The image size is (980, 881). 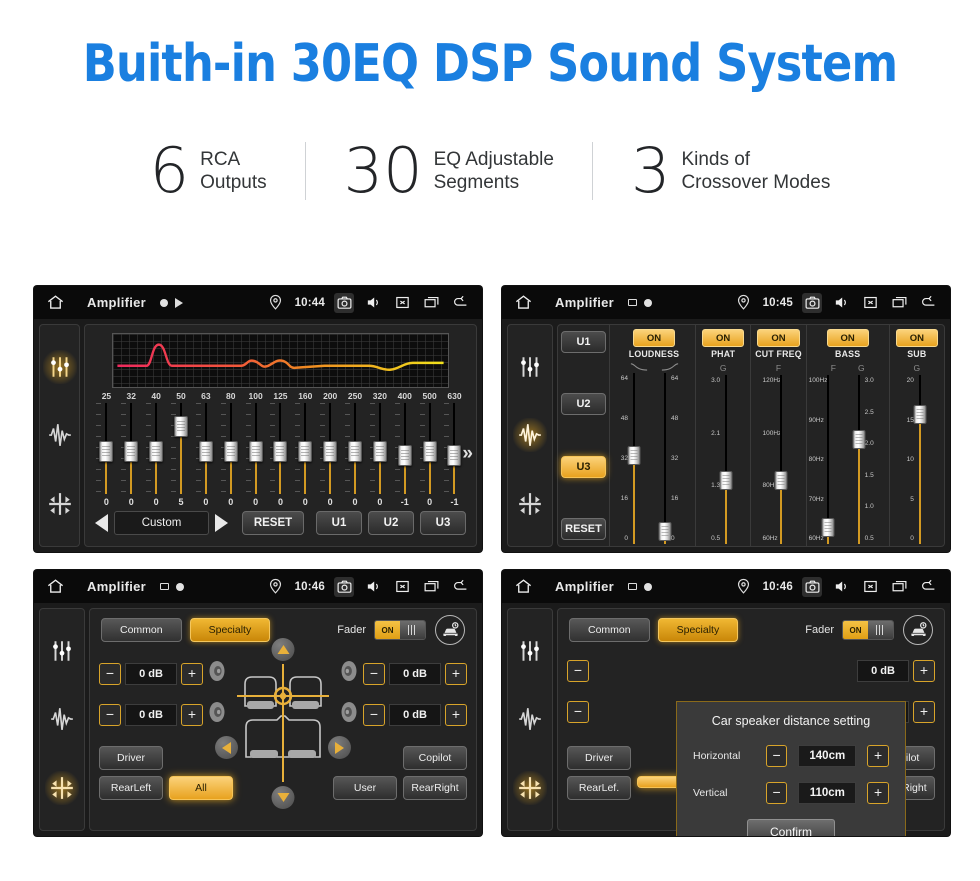 What do you see at coordinates (391, 523) in the screenshot?
I see `preset-u2-button: U2` at bounding box center [391, 523].